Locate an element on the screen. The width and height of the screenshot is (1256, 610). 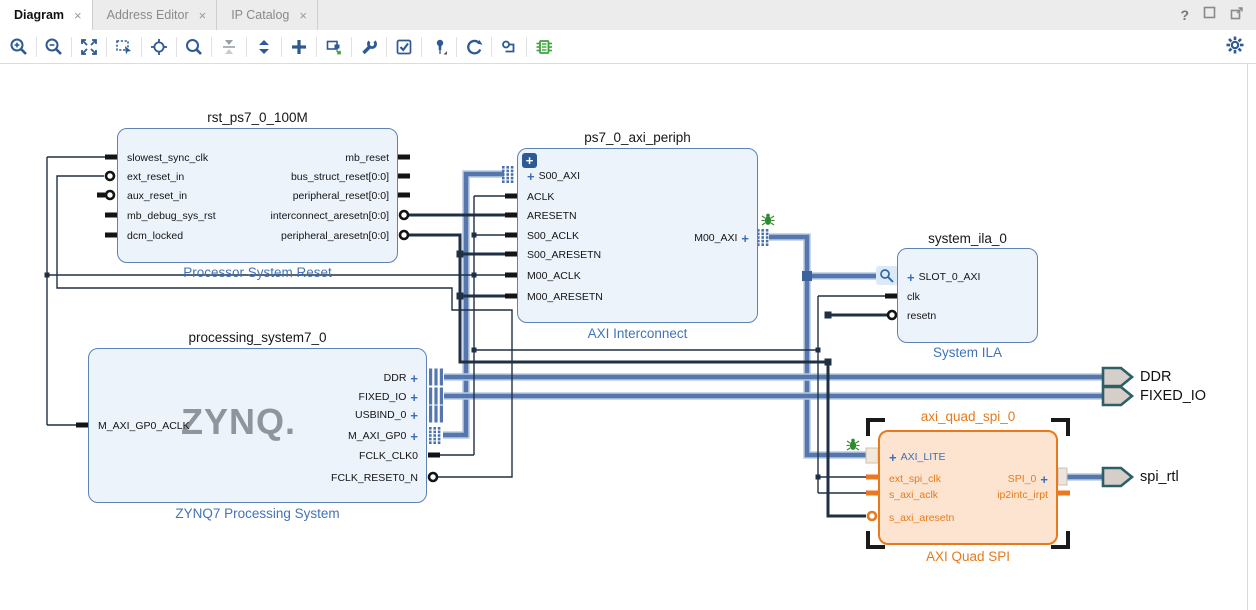
float-window-icon is located at coordinates (1237, 15).